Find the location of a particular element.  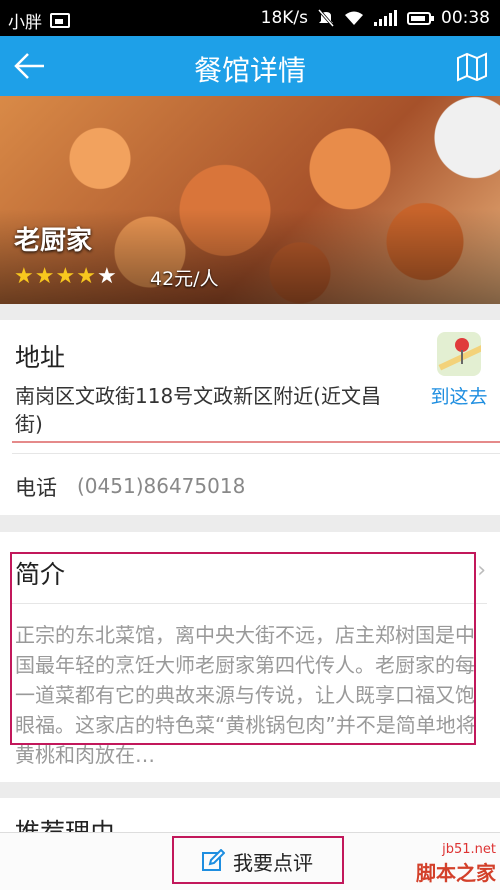

map-icon is located at coordinates (472, 66).